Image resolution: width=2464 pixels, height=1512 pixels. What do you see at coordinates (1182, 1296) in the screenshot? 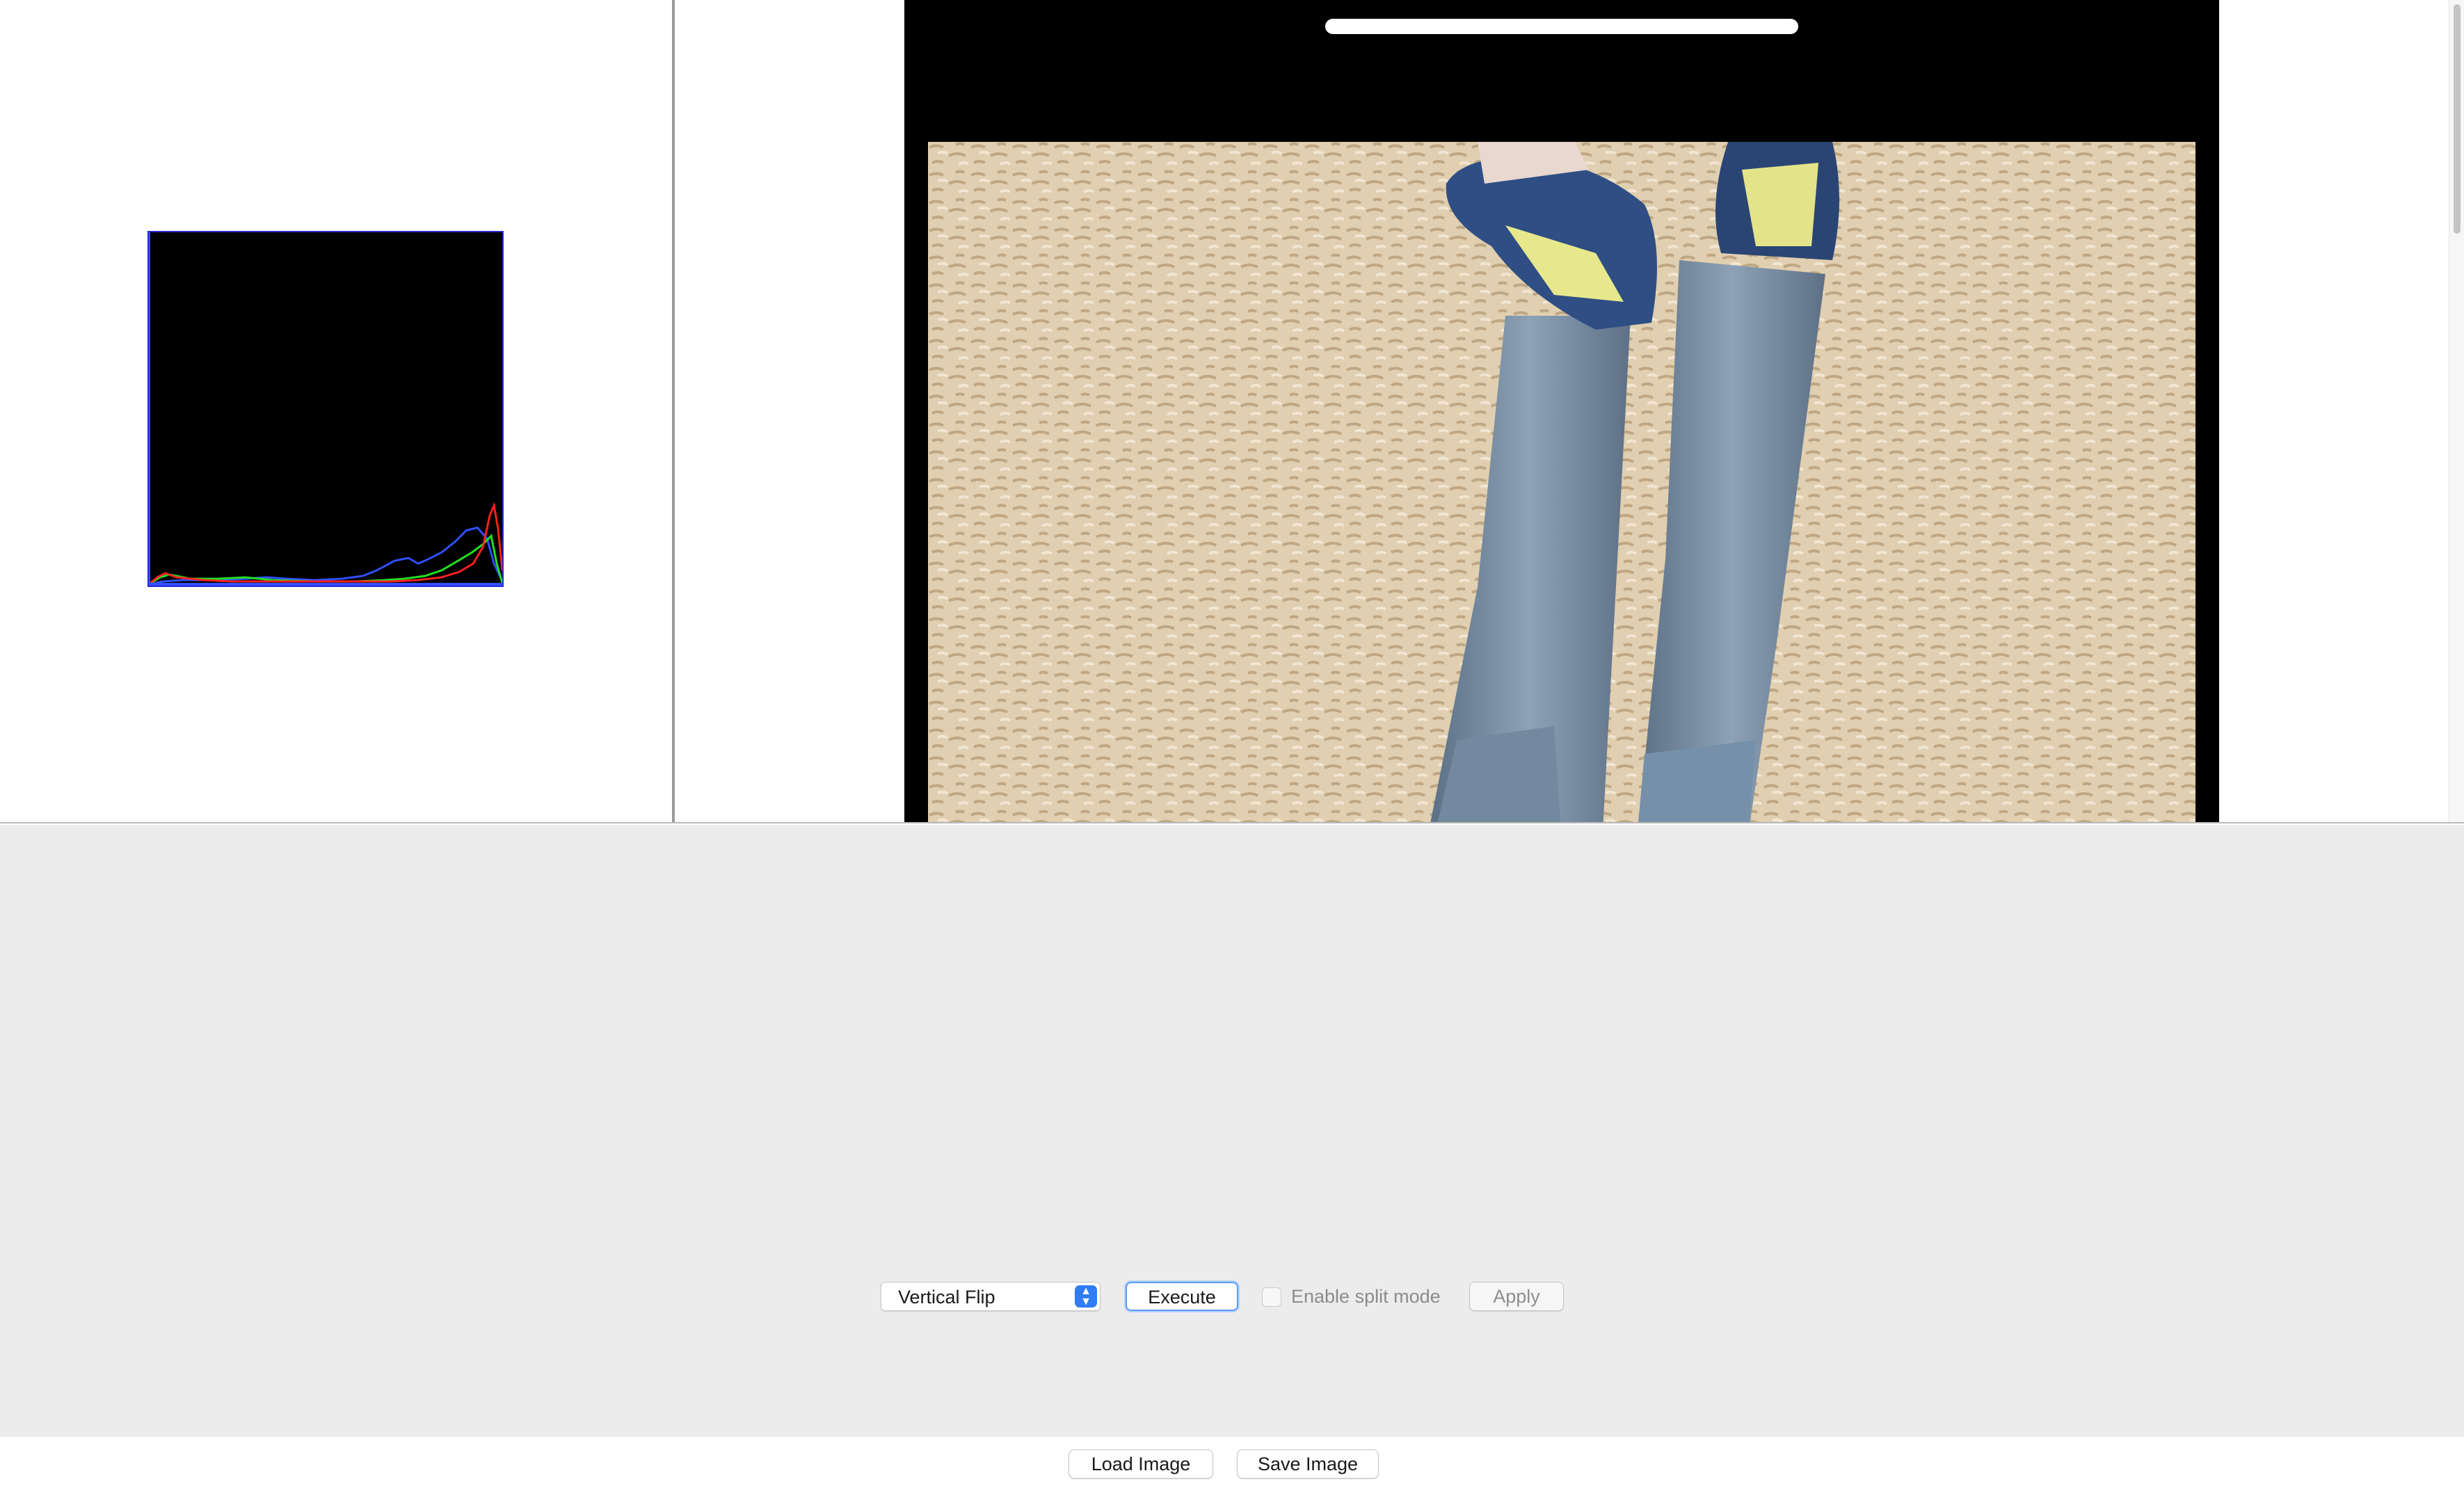
I see `execute-button: Execute` at bounding box center [1182, 1296].